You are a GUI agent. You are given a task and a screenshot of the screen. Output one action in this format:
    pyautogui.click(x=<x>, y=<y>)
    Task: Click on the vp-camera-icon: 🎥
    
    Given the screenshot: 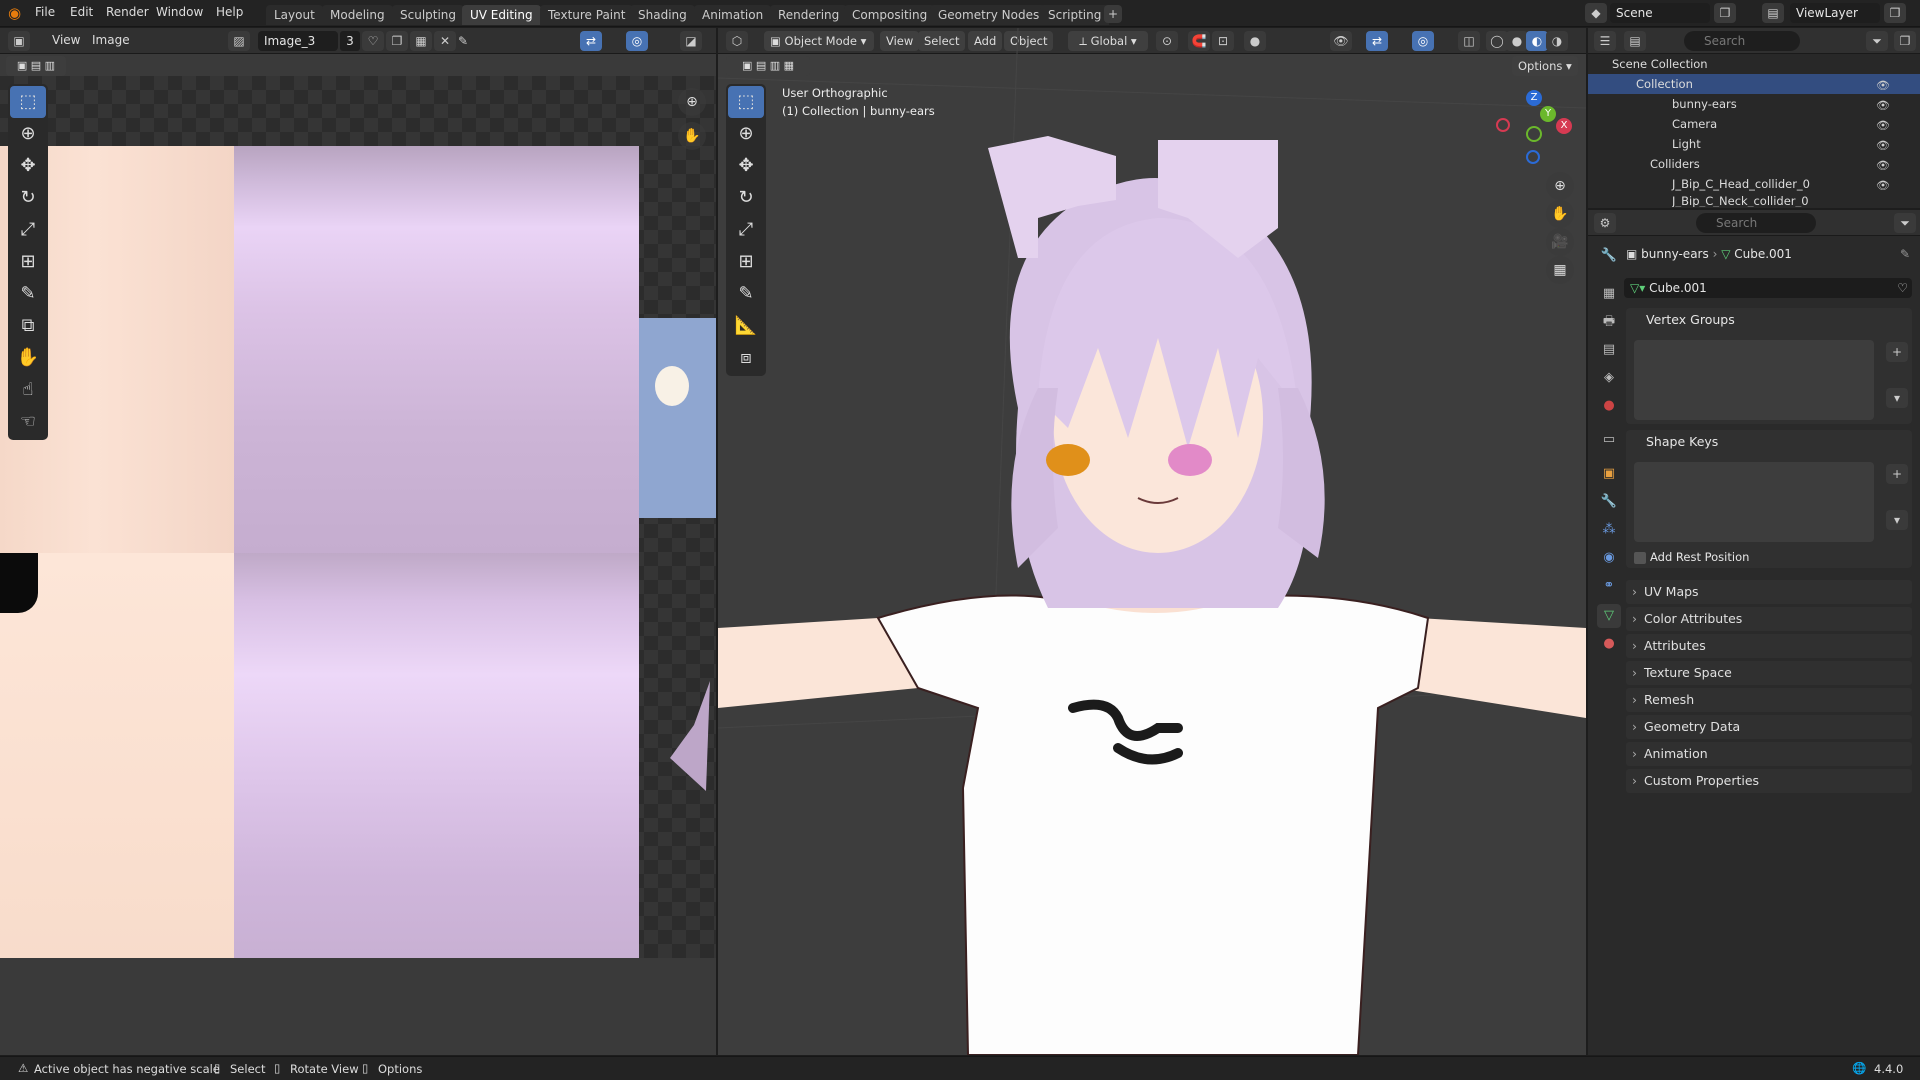 What is the action you would take?
    pyautogui.click(x=1560, y=242)
    